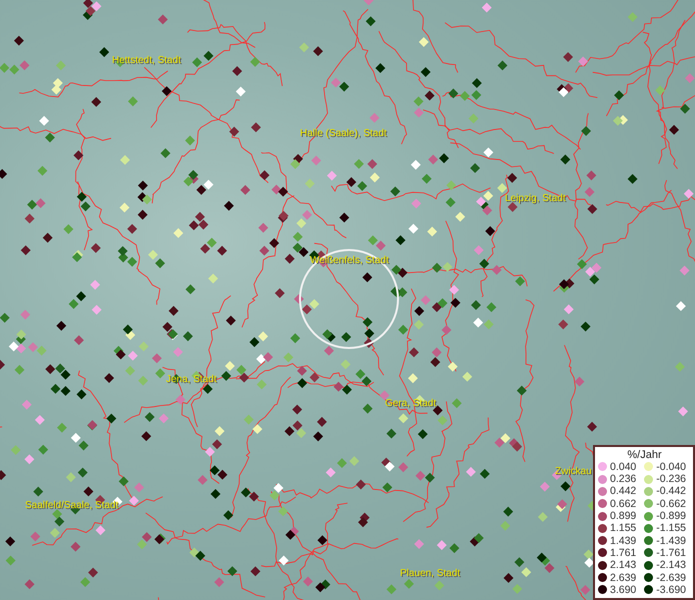 The height and width of the screenshot is (600, 695). What do you see at coordinates (430, 573) in the screenshot?
I see `city-label: Plauen, Stadt` at bounding box center [430, 573].